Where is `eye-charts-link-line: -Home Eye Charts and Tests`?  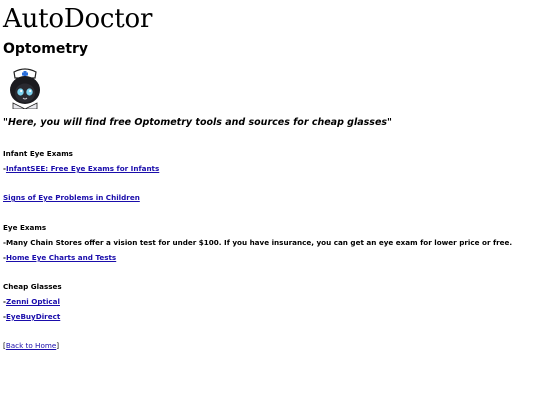 eye-charts-link-line: -Home Eye Charts and Tests is located at coordinates (59, 258).